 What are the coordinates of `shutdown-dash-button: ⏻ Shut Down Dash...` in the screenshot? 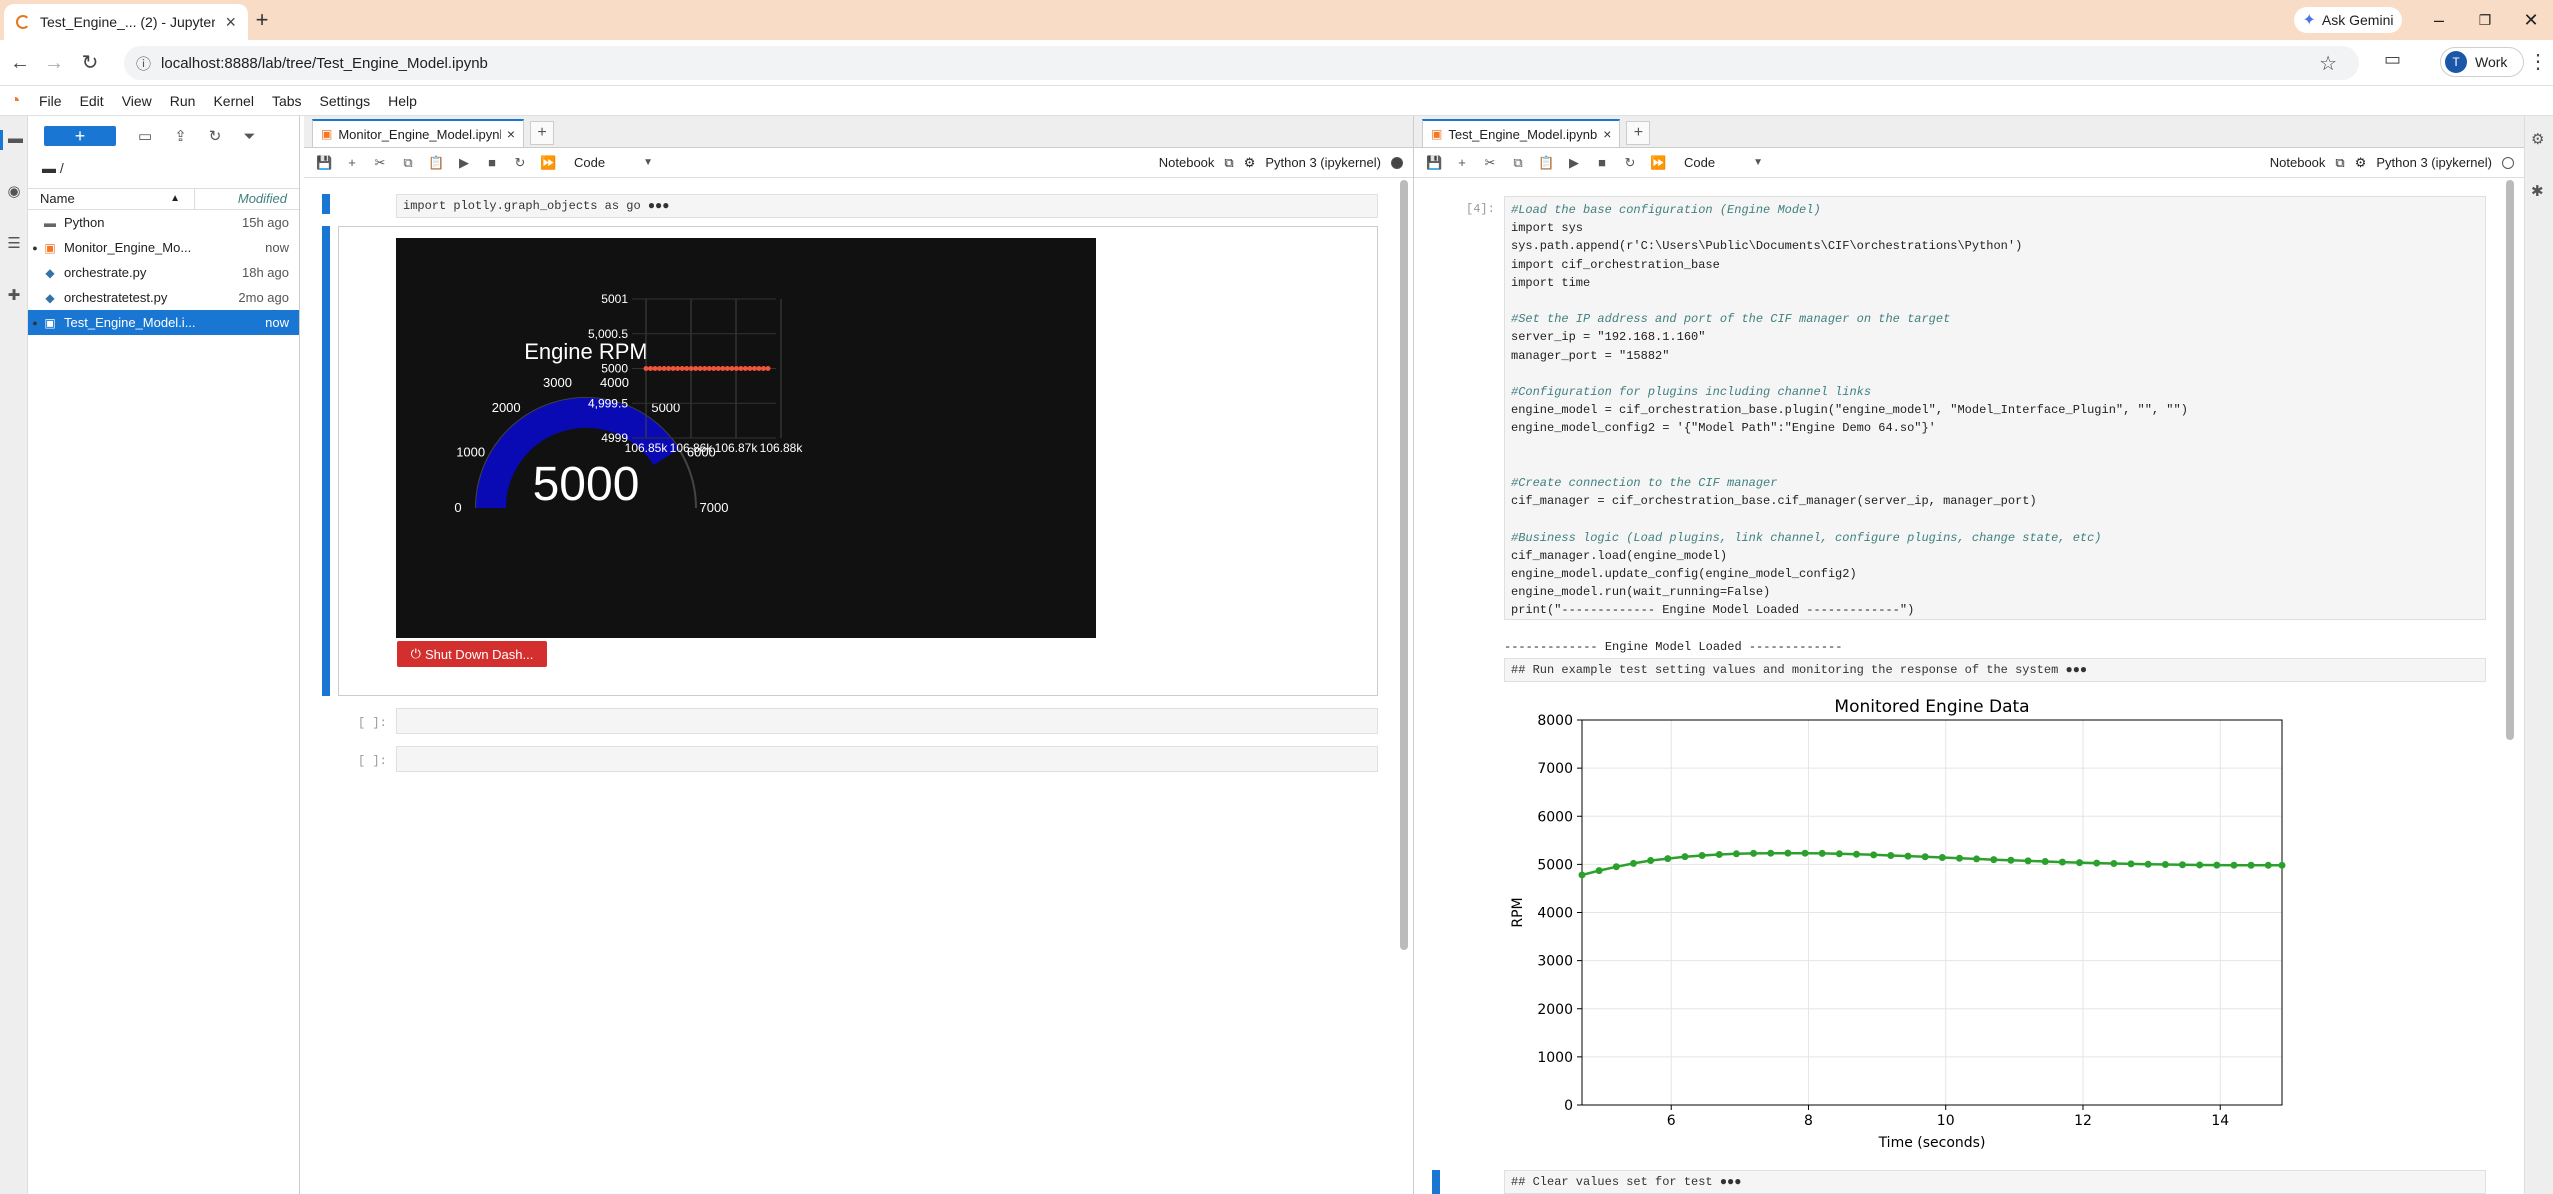 It's located at (472, 654).